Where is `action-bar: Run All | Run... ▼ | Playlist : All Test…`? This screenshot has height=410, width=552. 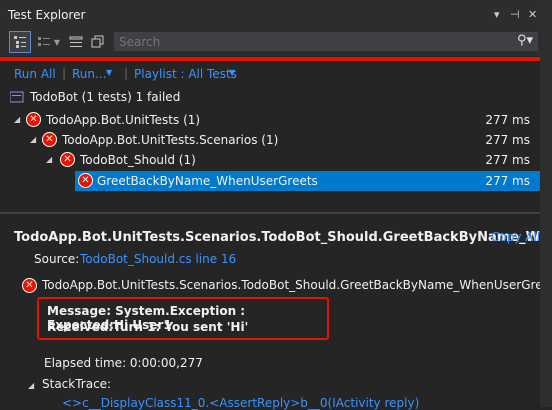
action-bar: Run All | Run... ▼ | Playlist : All Test… is located at coordinates (276, 74).